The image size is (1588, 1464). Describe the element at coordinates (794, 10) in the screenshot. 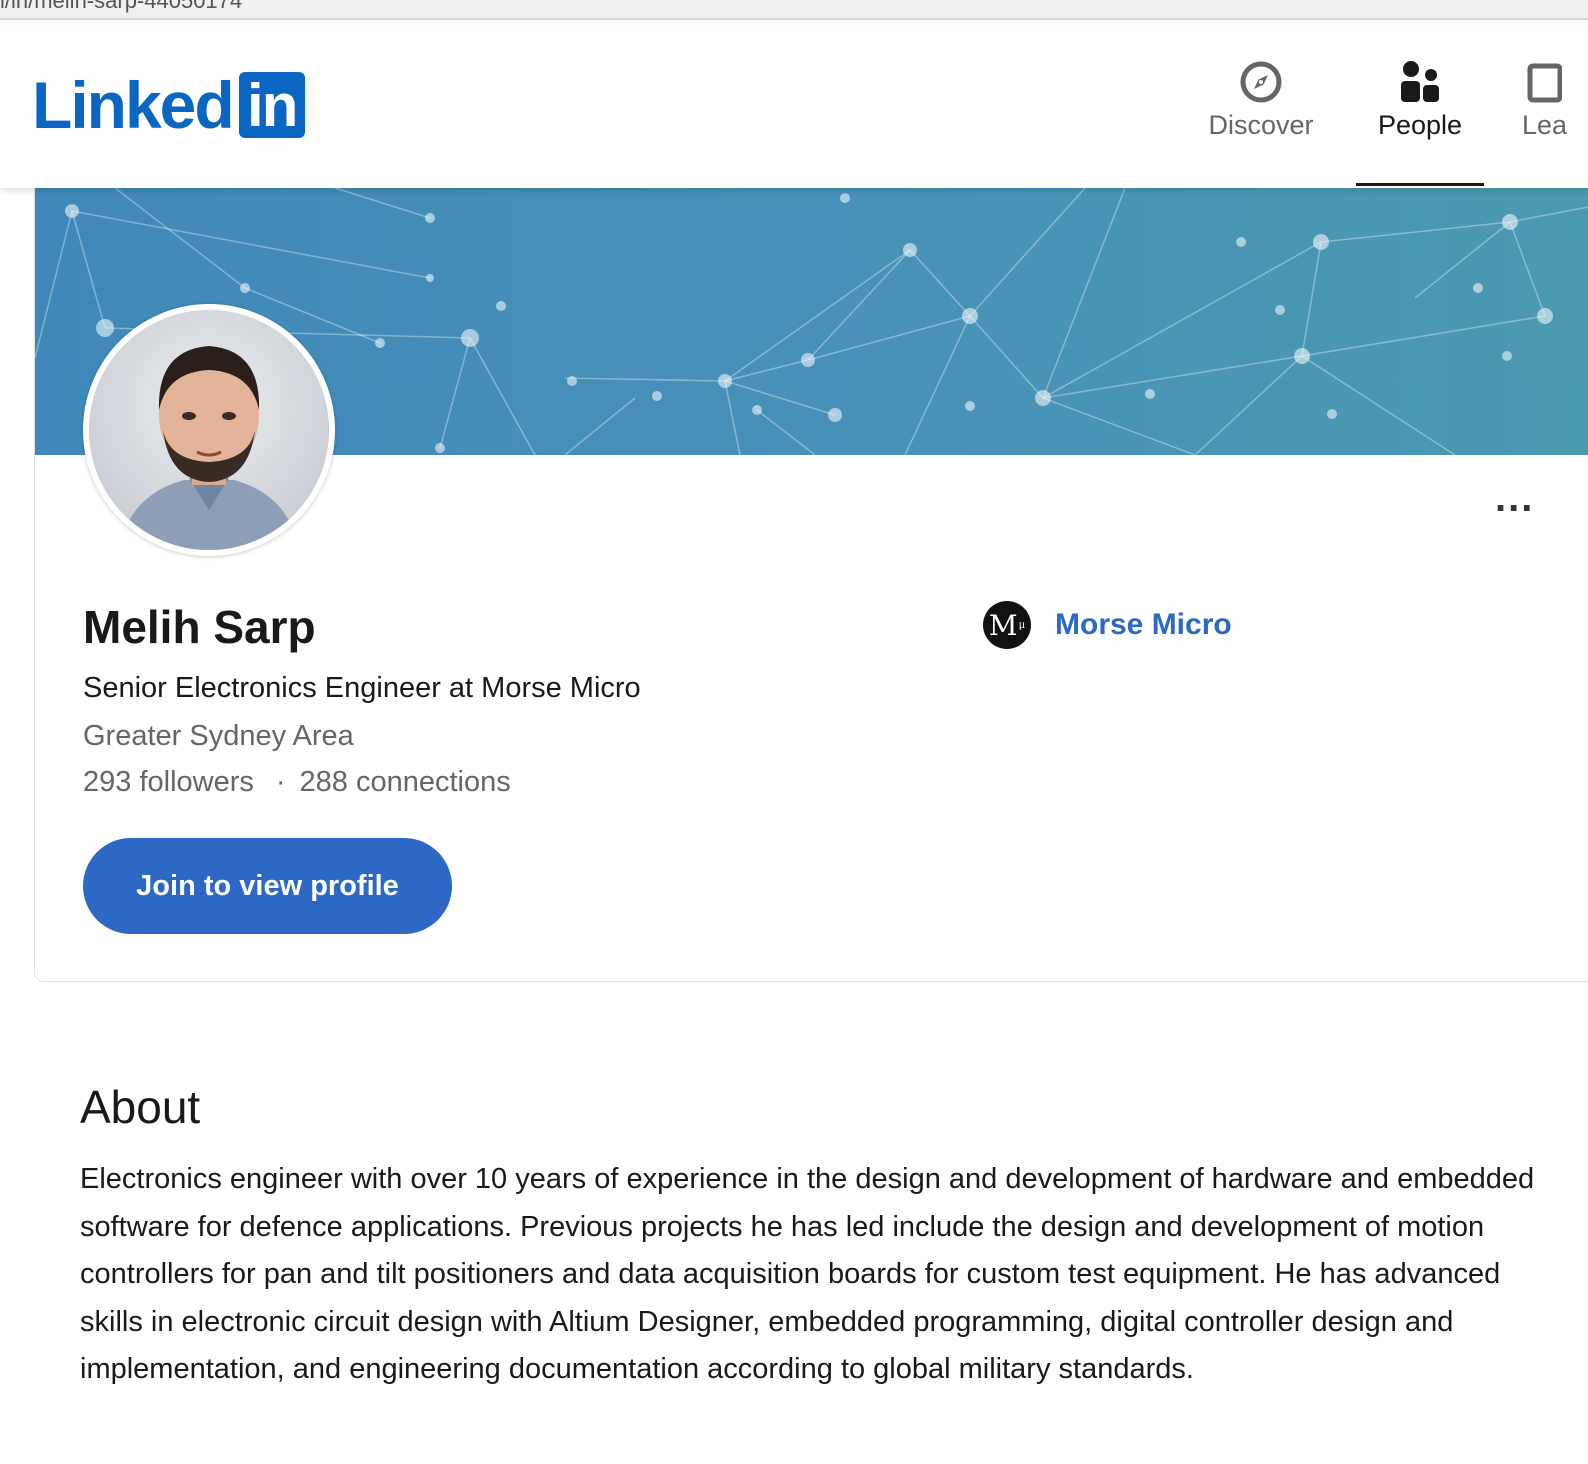

I see `browser-url-bar: i/in/melih-sarp-44050174` at that location.